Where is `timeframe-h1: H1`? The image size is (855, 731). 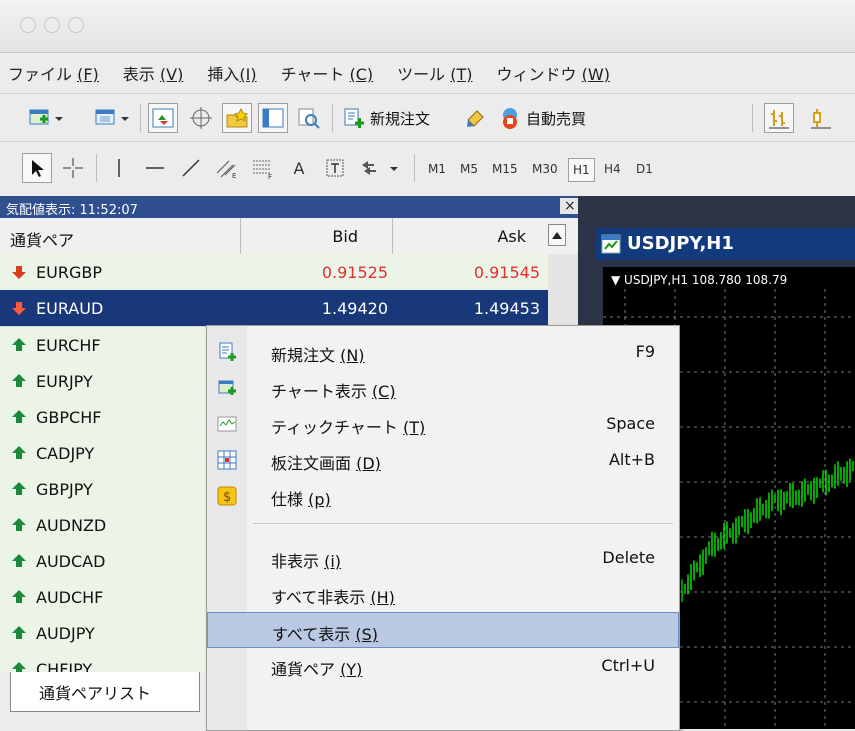
timeframe-h1: H1 is located at coordinates (581, 170).